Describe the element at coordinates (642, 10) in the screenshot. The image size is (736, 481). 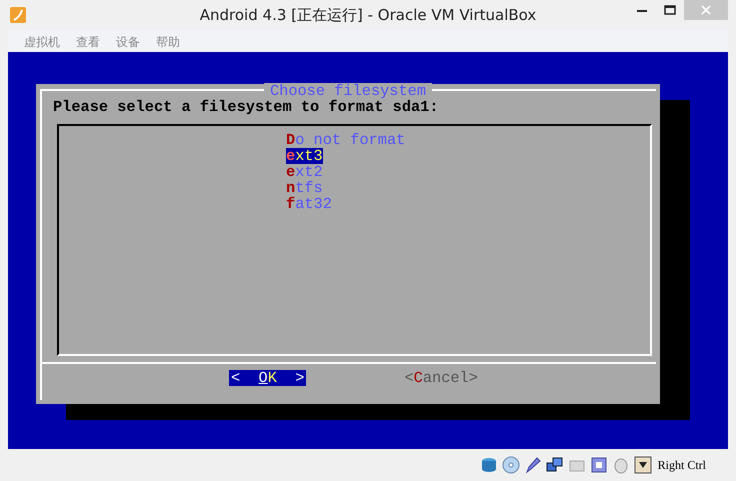
I see `minimize-icon` at that location.